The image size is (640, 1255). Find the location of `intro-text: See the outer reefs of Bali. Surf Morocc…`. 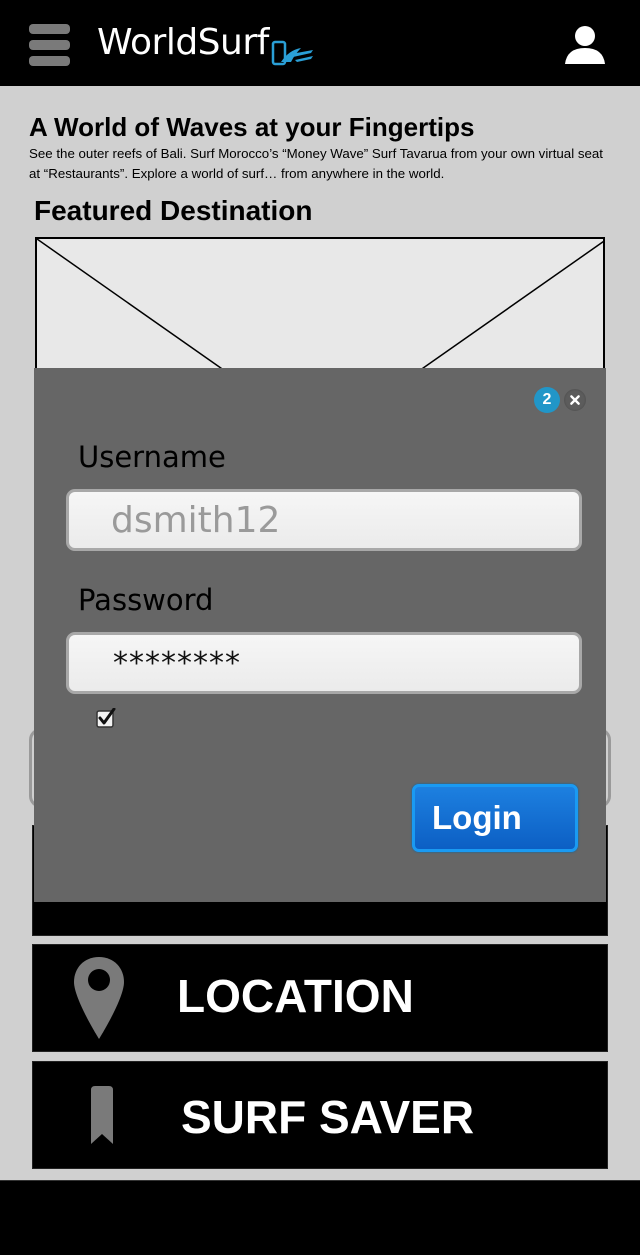

intro-text: See the outer reefs of Bali. Surf Morocc… is located at coordinates (316, 163).